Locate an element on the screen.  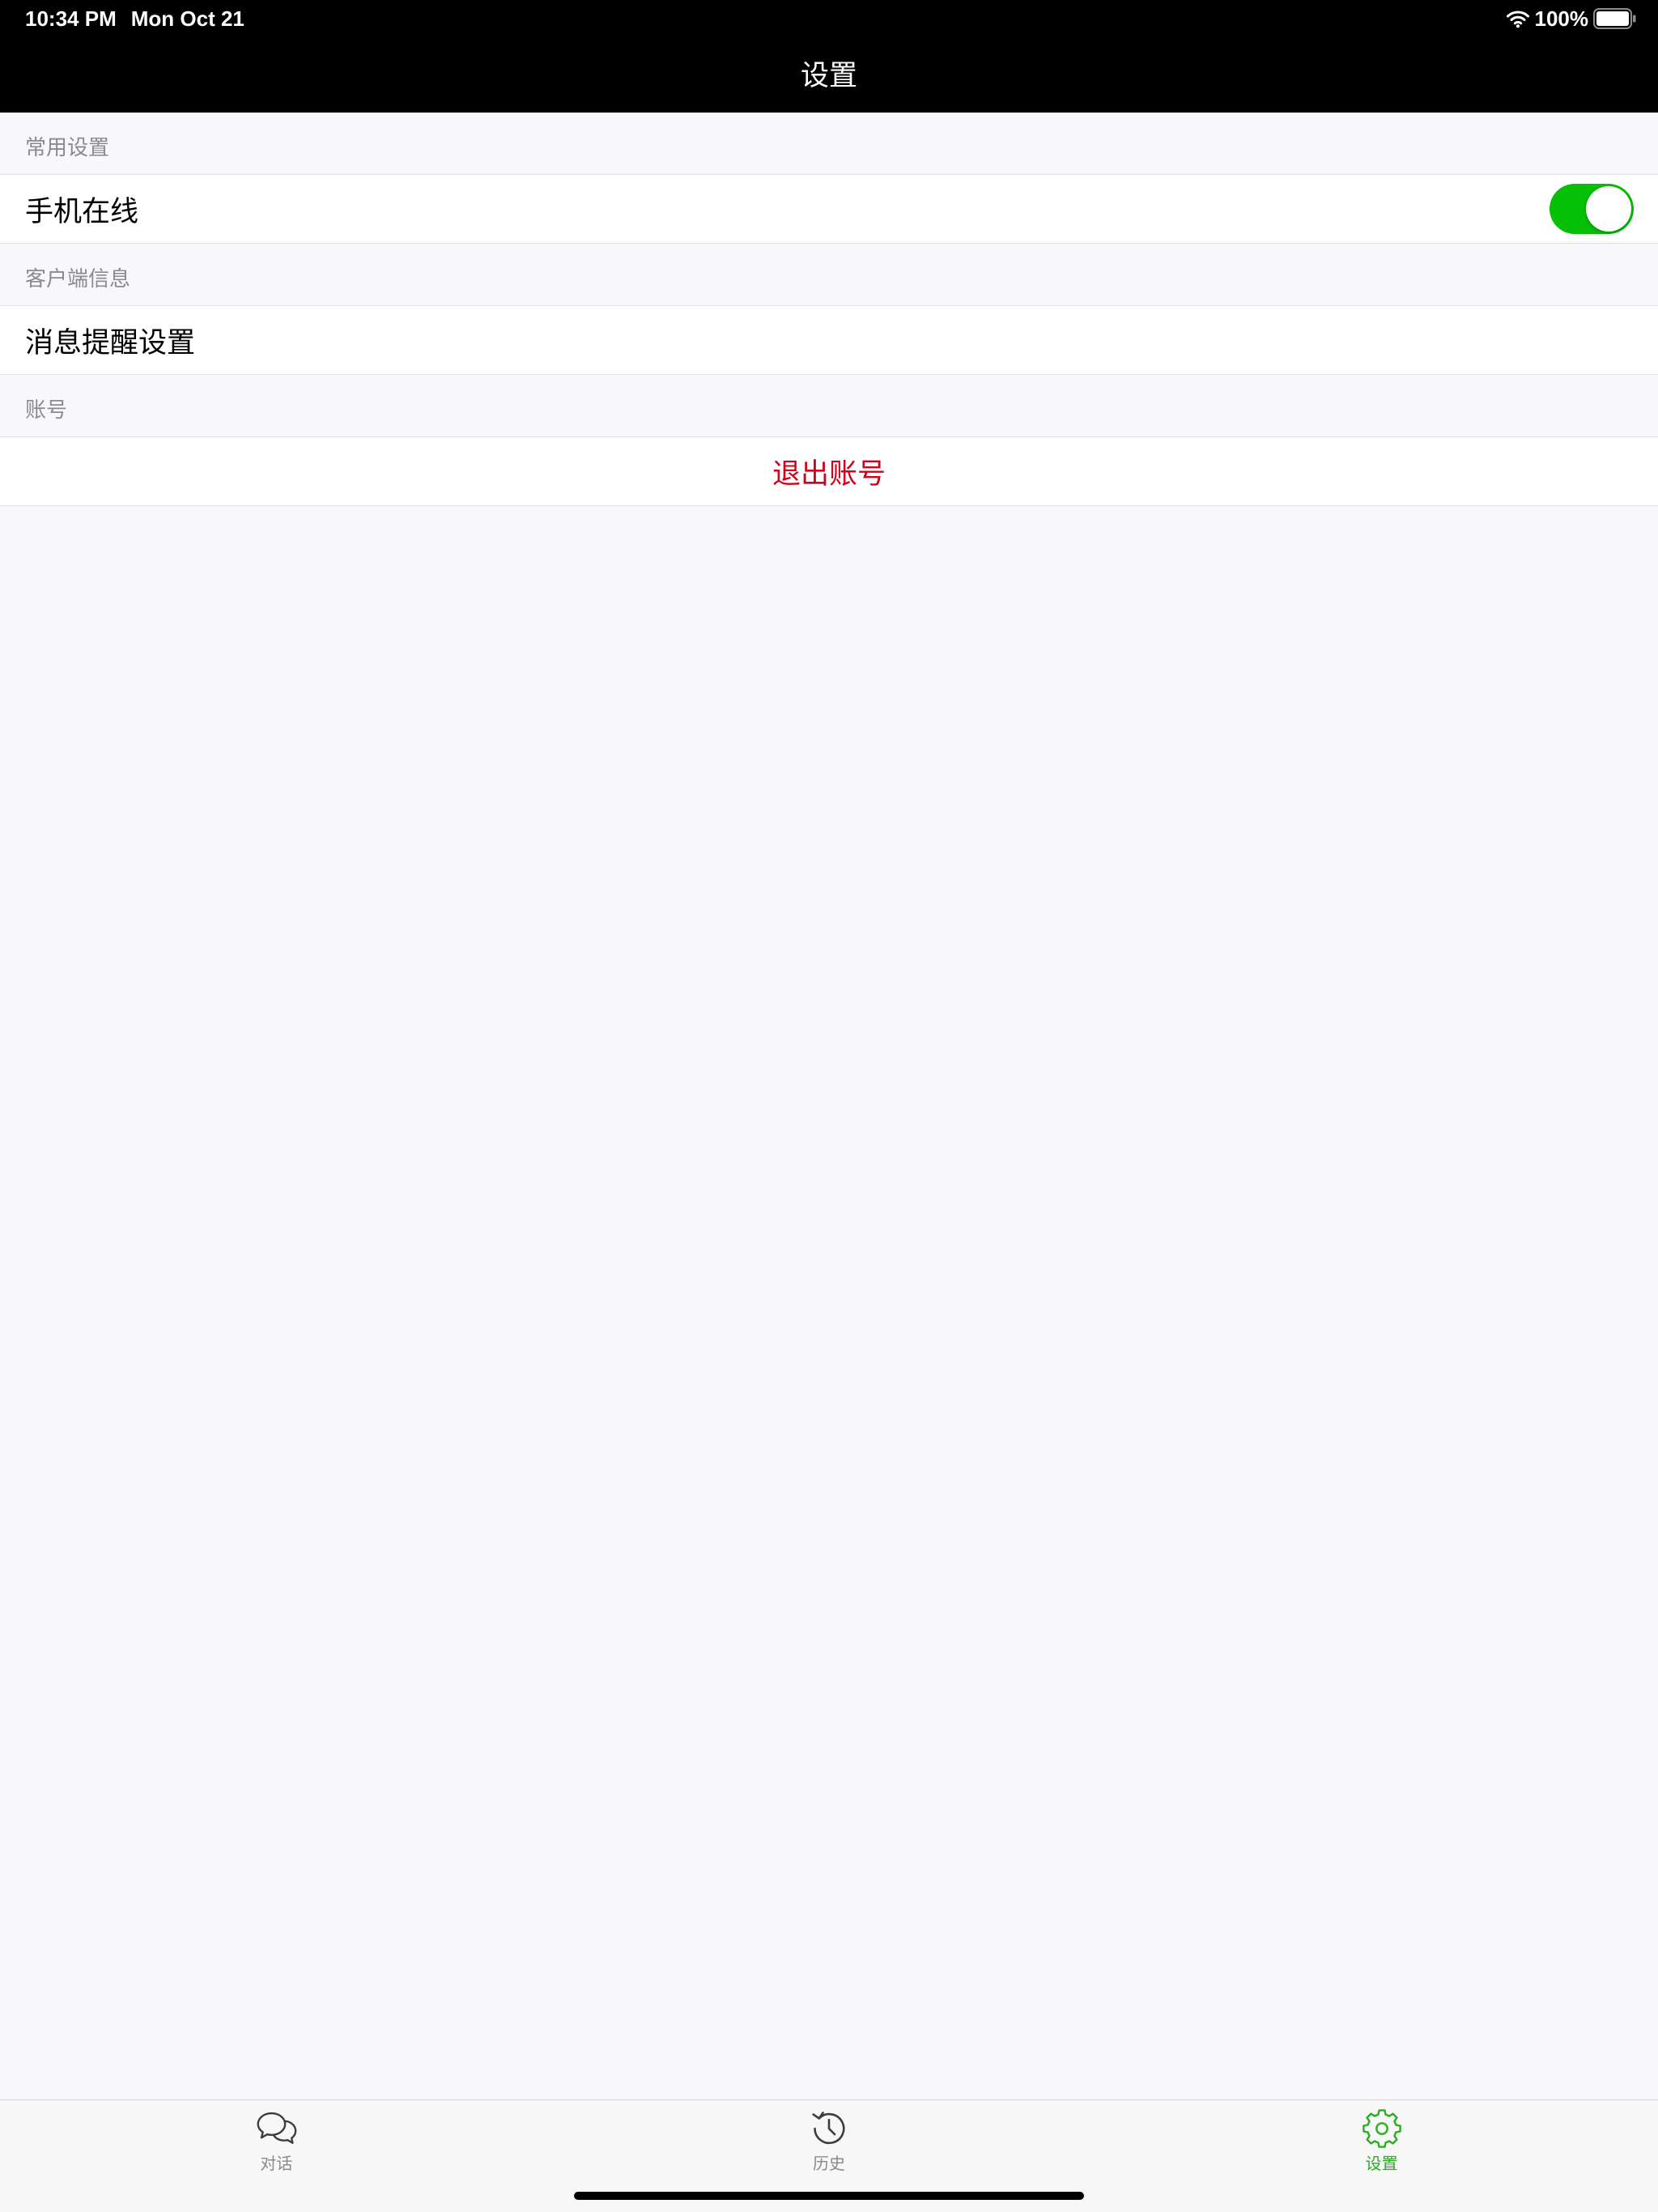
notification-settings-label: 消息提醒设置 is located at coordinates (110, 343).